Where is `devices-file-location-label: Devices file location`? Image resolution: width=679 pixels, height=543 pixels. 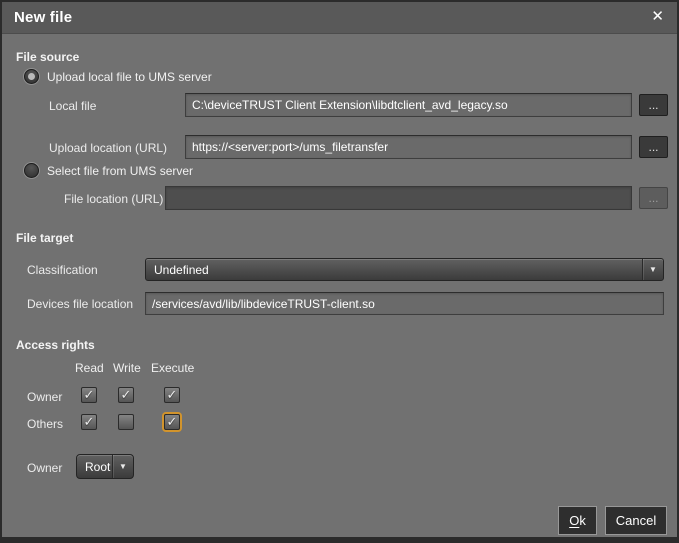 devices-file-location-label: Devices file location is located at coordinates (80, 304).